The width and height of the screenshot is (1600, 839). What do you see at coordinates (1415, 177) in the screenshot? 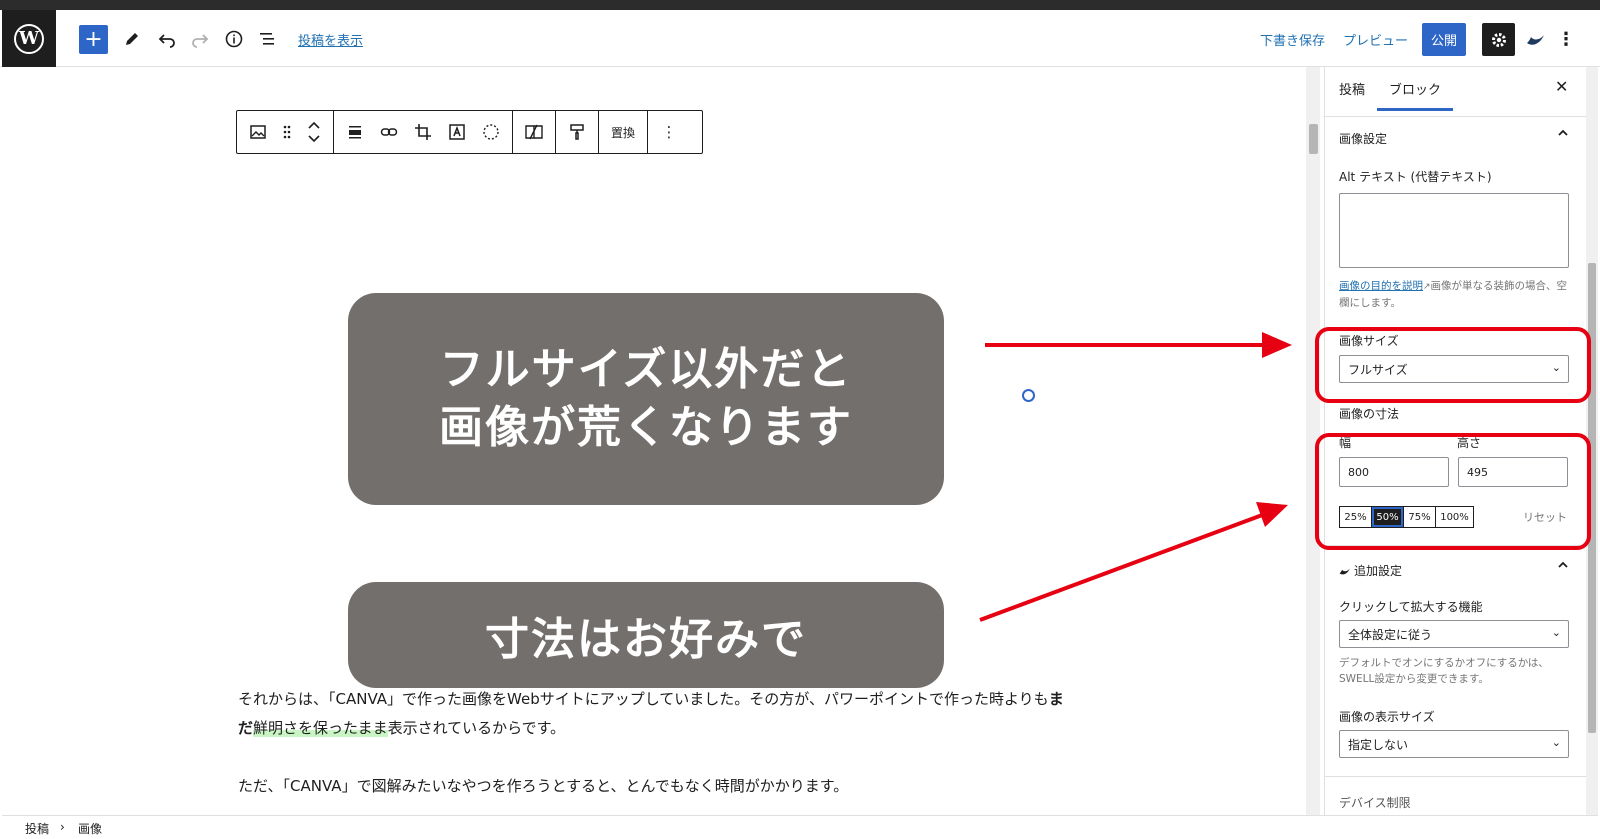
I see `alt-text-label: Alt テキスト (代替テキスト)` at bounding box center [1415, 177].